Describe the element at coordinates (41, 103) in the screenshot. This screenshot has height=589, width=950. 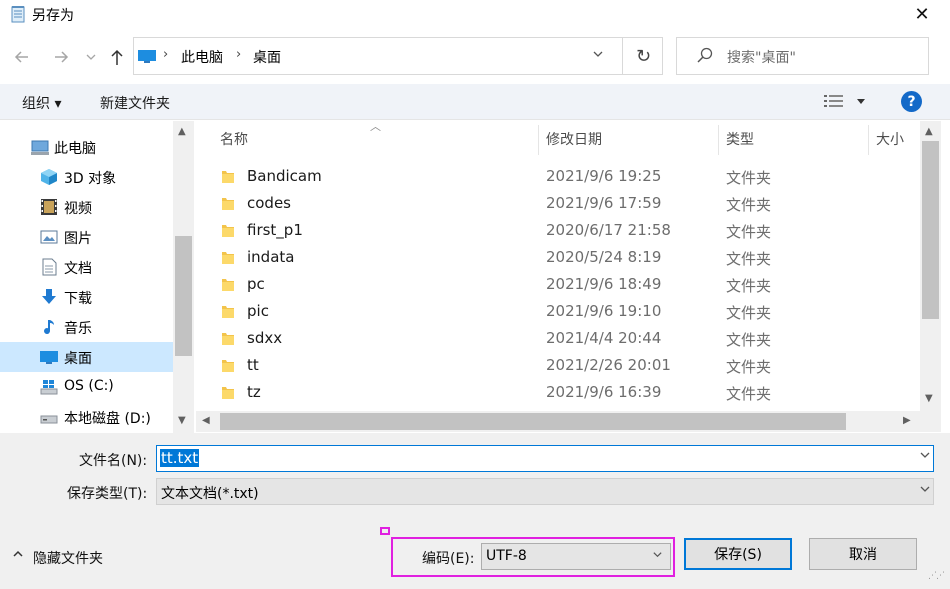
I see `organize-menu-button: 组织 ▾` at that location.